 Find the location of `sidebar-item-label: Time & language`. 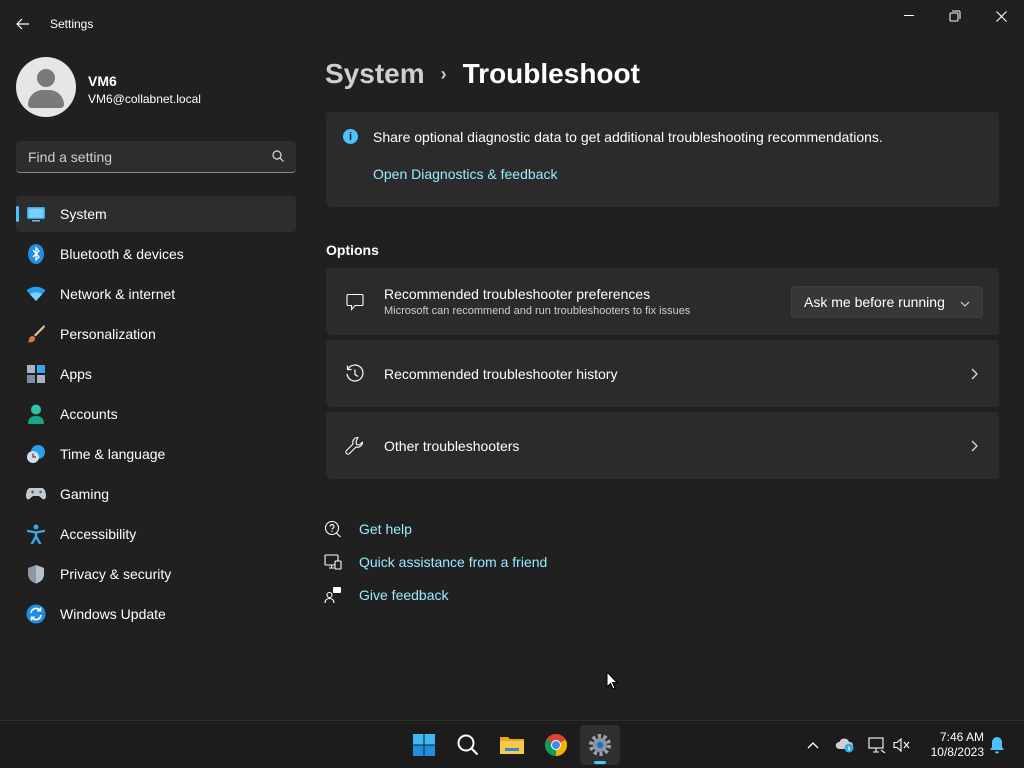

sidebar-item-label: Time & language is located at coordinates (113, 454).